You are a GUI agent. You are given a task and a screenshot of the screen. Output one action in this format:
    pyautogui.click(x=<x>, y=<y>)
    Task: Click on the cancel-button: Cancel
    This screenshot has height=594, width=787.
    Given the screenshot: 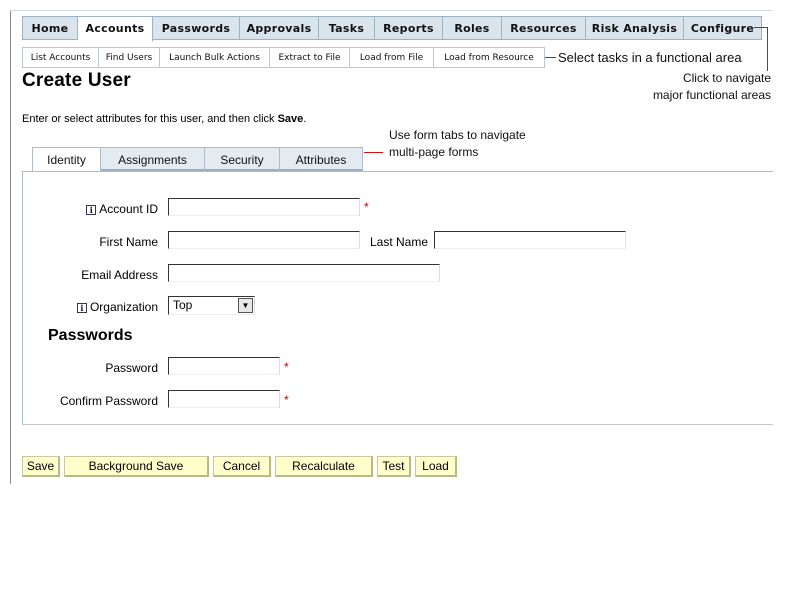 What is the action you would take?
    pyautogui.click(x=242, y=466)
    